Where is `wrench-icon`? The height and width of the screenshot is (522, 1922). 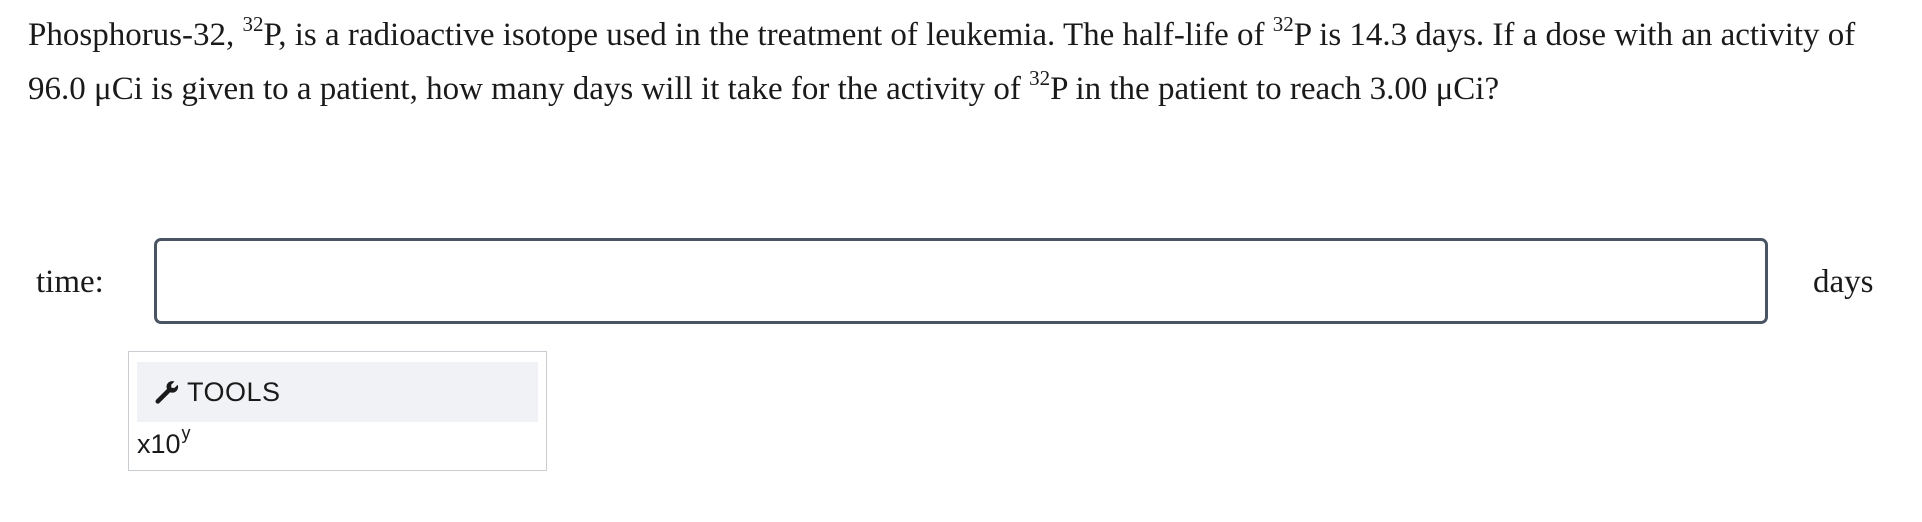 wrench-icon is located at coordinates (166, 392).